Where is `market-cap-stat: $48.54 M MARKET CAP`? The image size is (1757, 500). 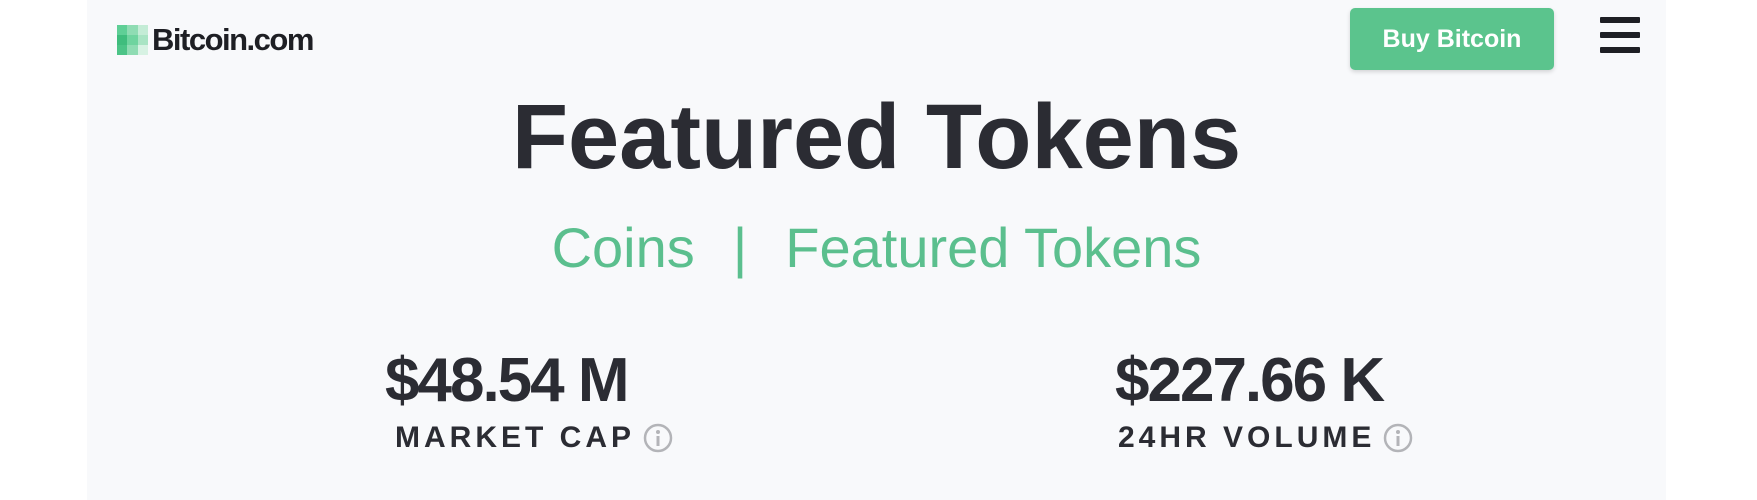 market-cap-stat: $48.54 M MARKET CAP is located at coordinates (529, 400).